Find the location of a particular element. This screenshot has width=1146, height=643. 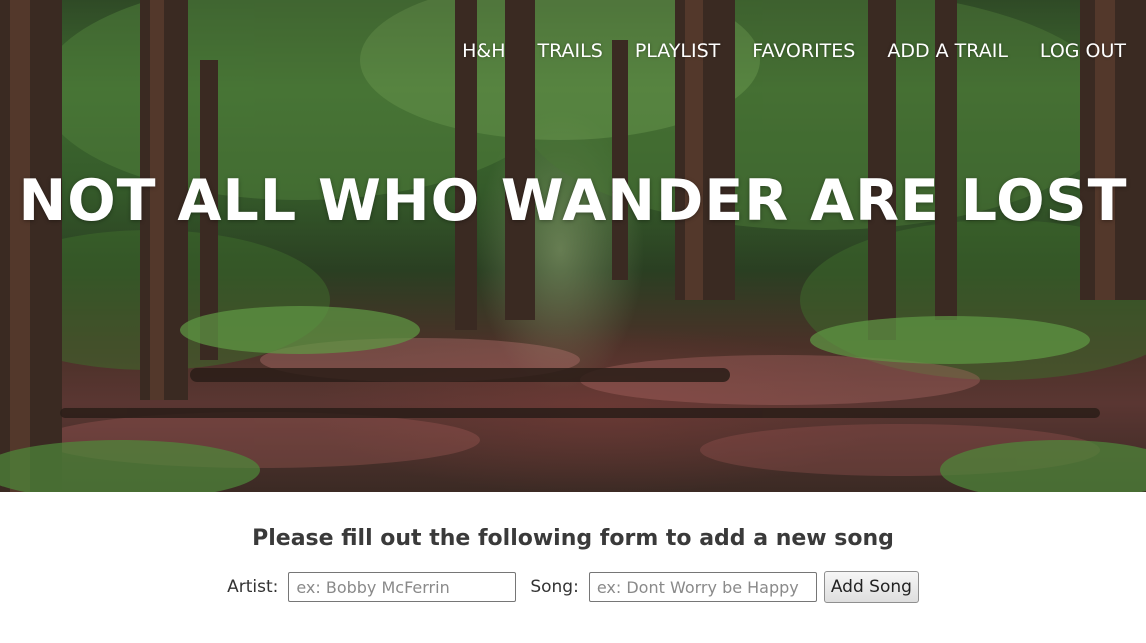

song-label: Song: is located at coordinates (554, 587).